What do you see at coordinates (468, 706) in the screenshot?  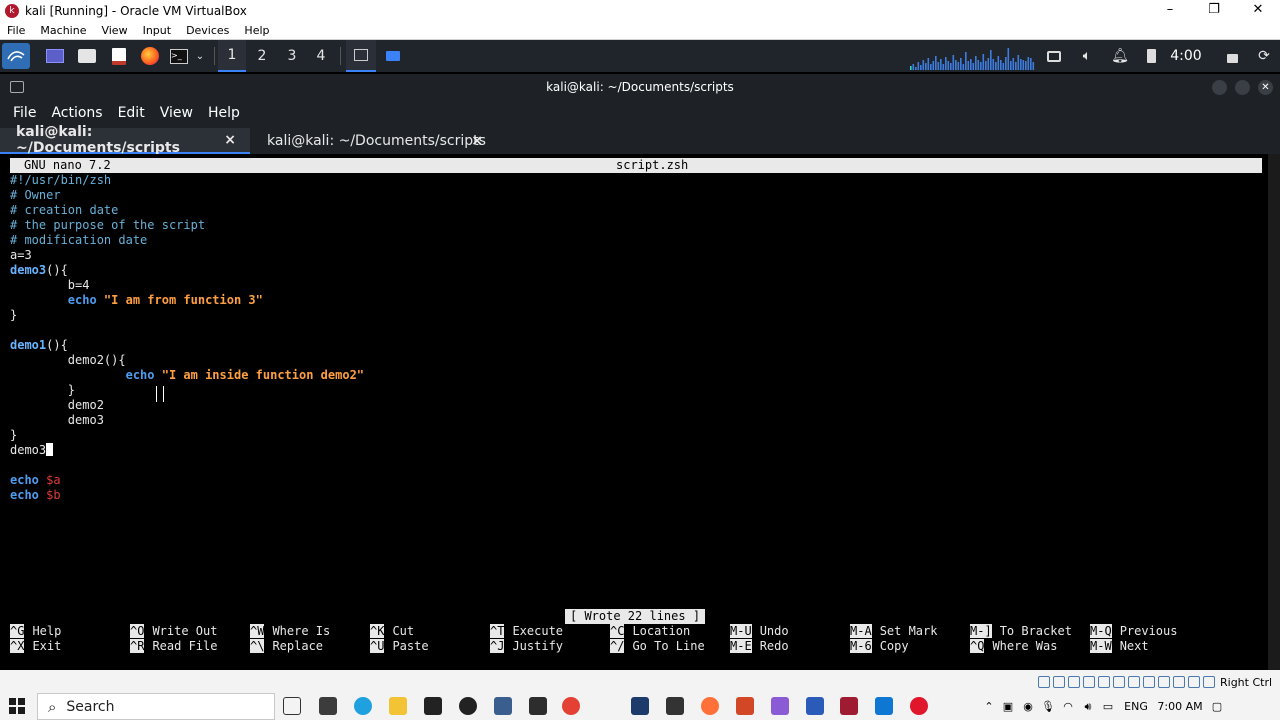 I see `obs-icon` at bounding box center [468, 706].